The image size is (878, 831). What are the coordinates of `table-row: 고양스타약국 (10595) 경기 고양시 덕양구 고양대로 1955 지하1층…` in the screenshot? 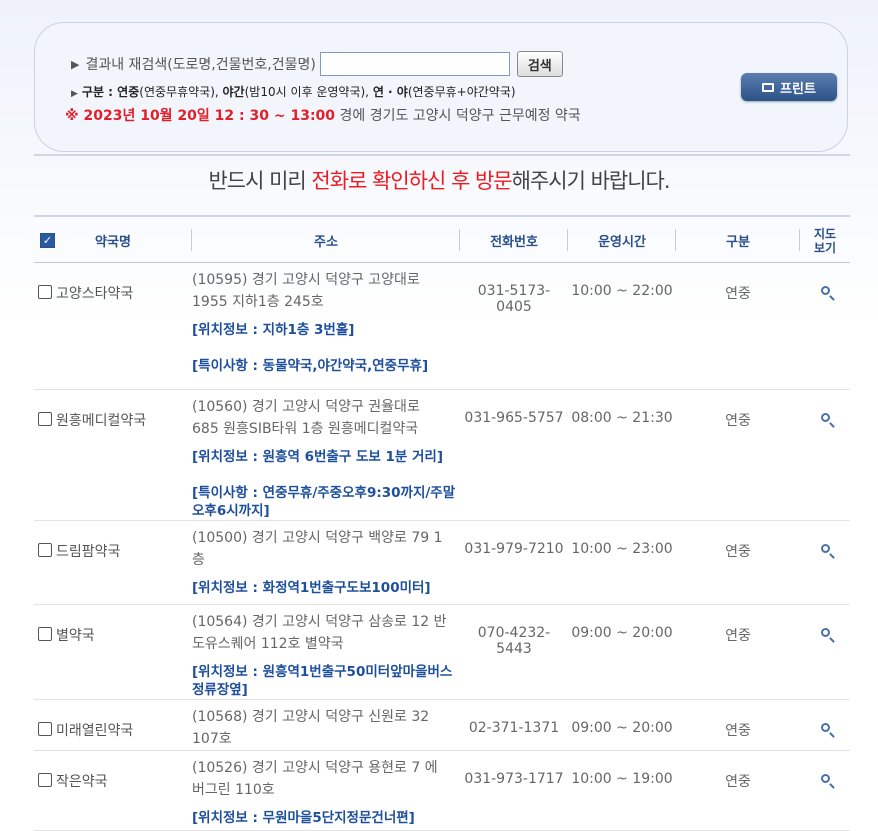 It's located at (442, 326).